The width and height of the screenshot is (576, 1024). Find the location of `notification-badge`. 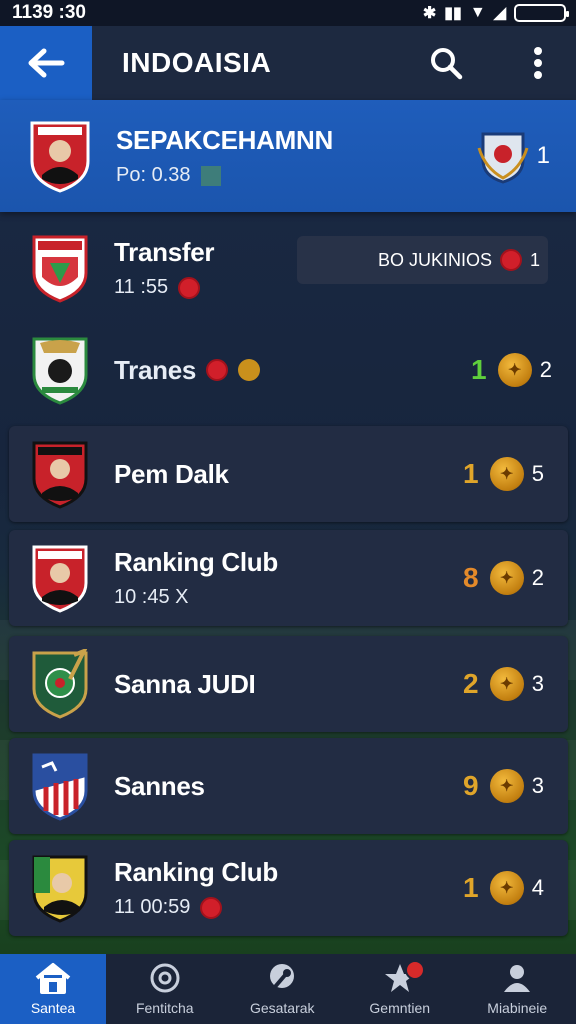

notification-badge is located at coordinates (414, 970).